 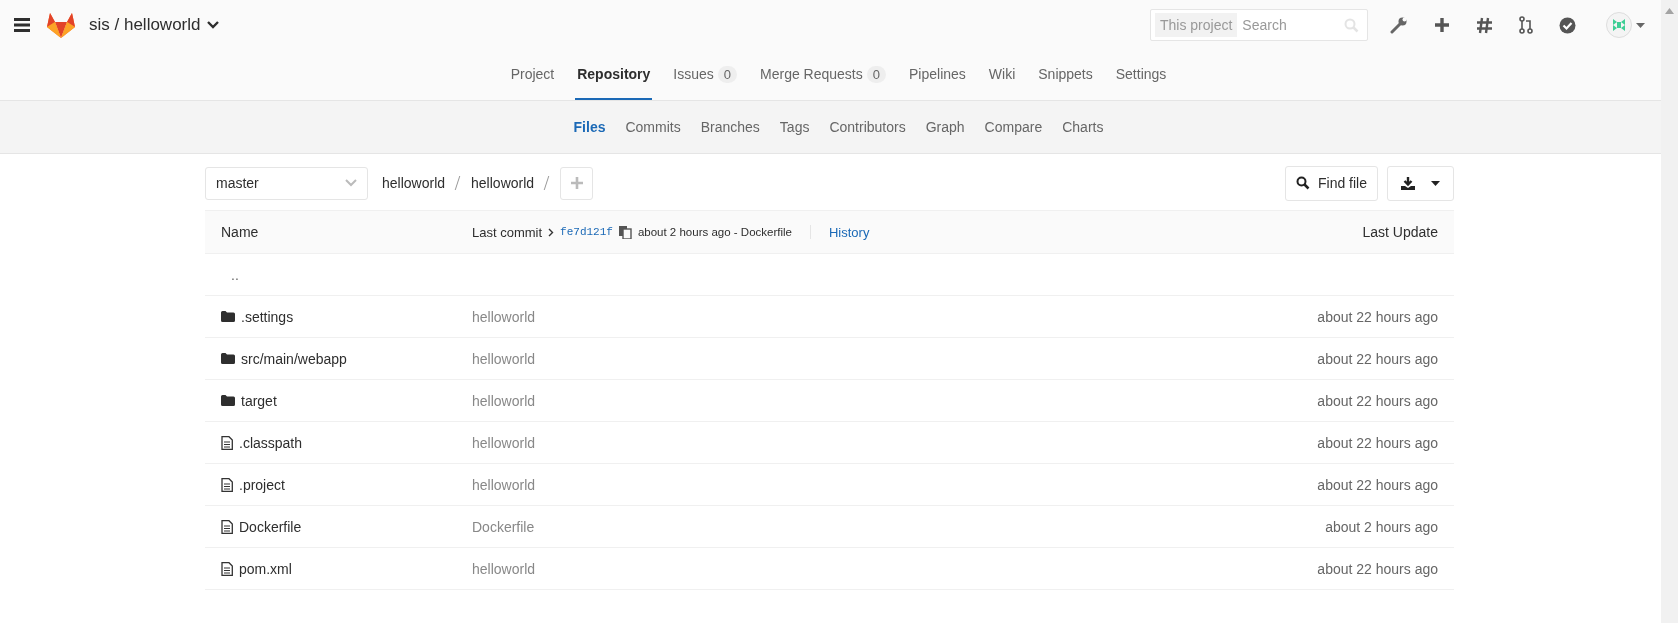 What do you see at coordinates (551, 232) in the screenshot?
I see `chevron-right-icon` at bounding box center [551, 232].